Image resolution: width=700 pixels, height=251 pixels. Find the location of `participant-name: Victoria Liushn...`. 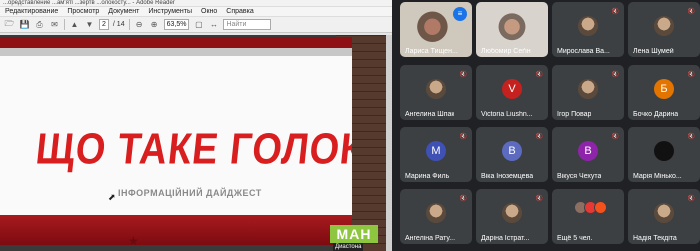

participant-name: Victoria Liushn... is located at coordinates (507, 114).